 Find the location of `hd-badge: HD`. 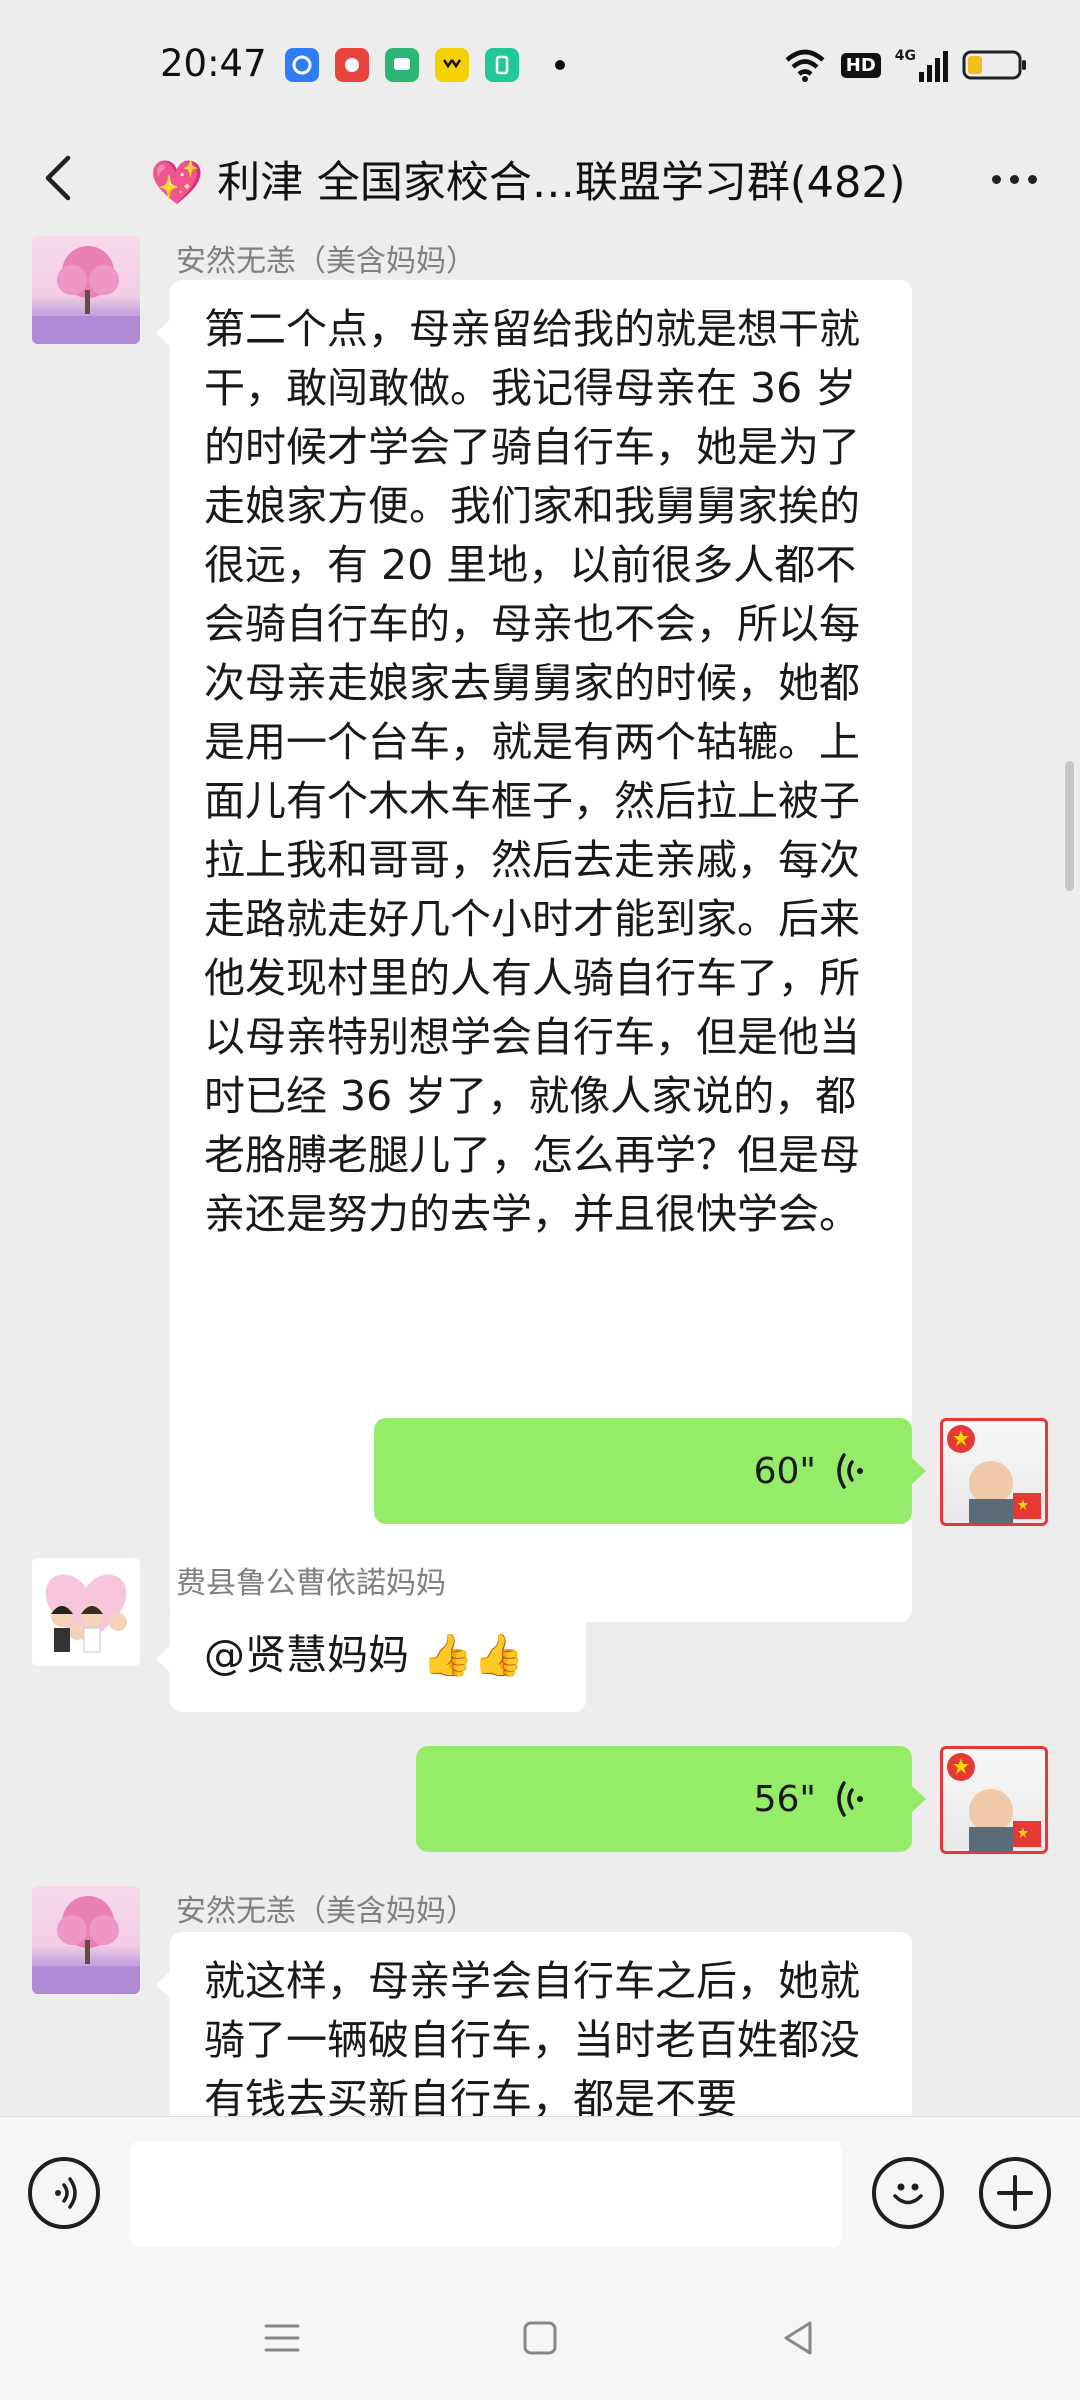

hd-badge: HD is located at coordinates (860, 65).